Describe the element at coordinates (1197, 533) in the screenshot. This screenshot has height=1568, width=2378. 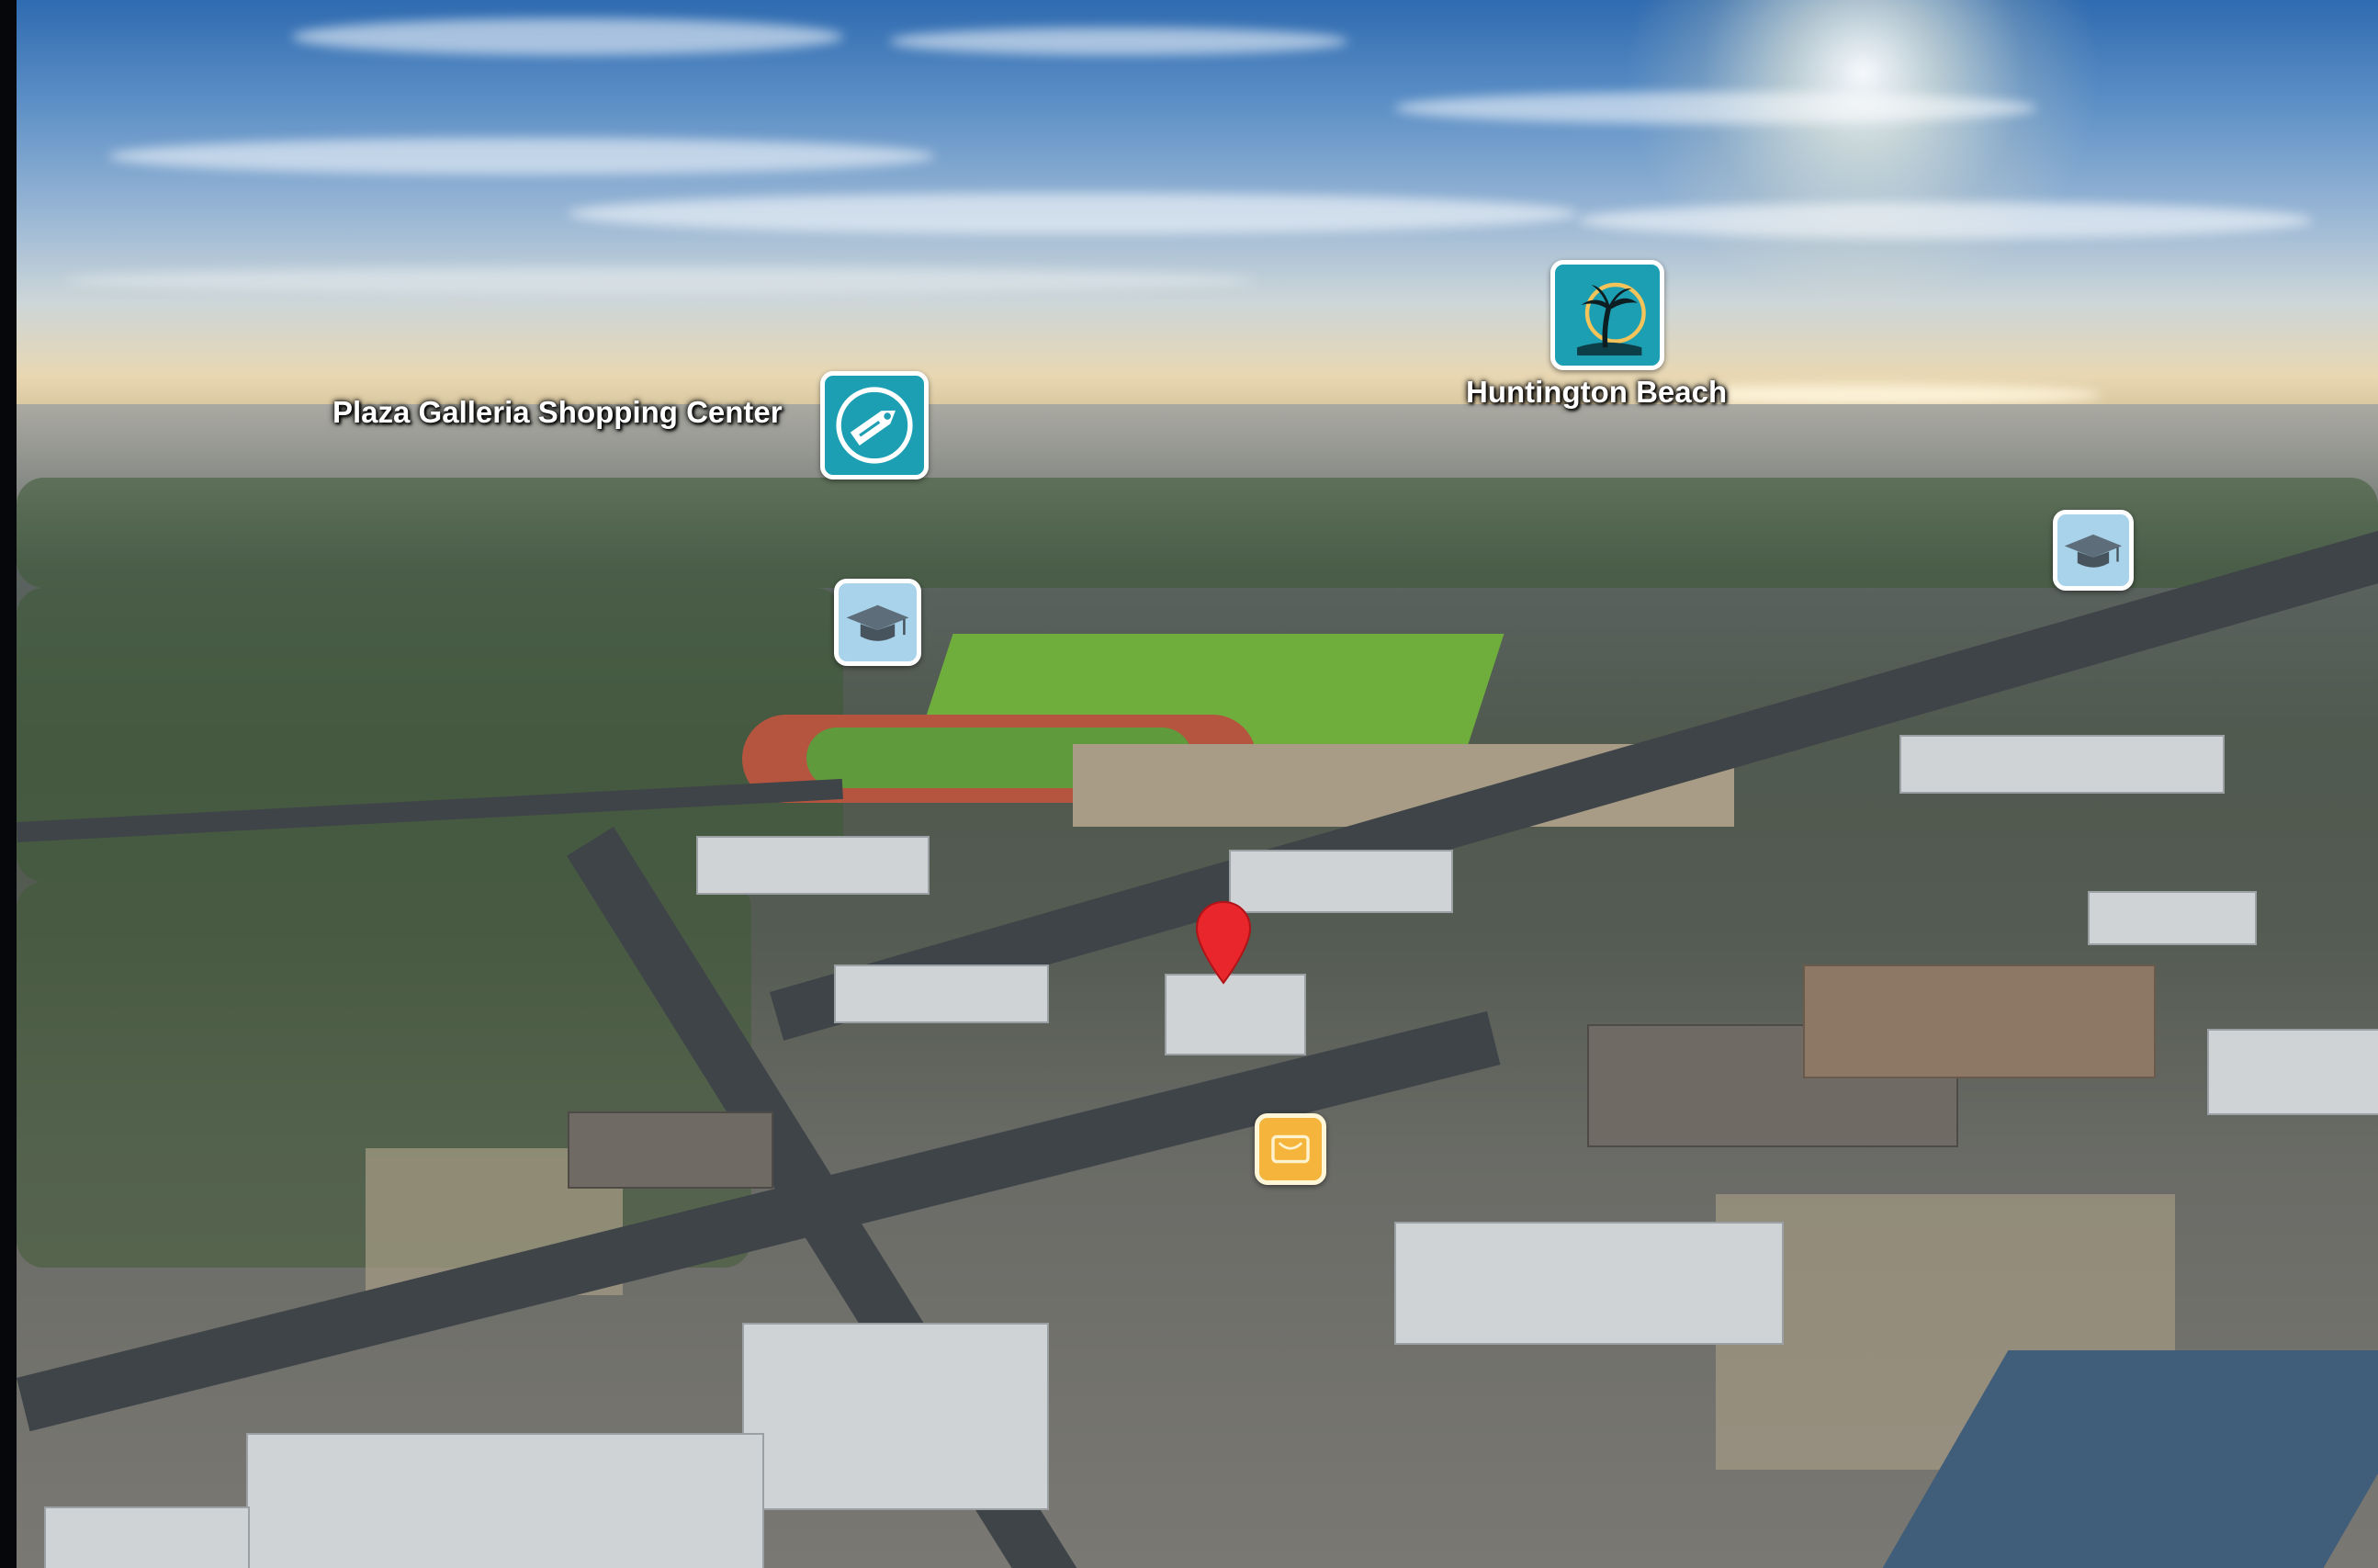
I see `tree-cover` at that location.